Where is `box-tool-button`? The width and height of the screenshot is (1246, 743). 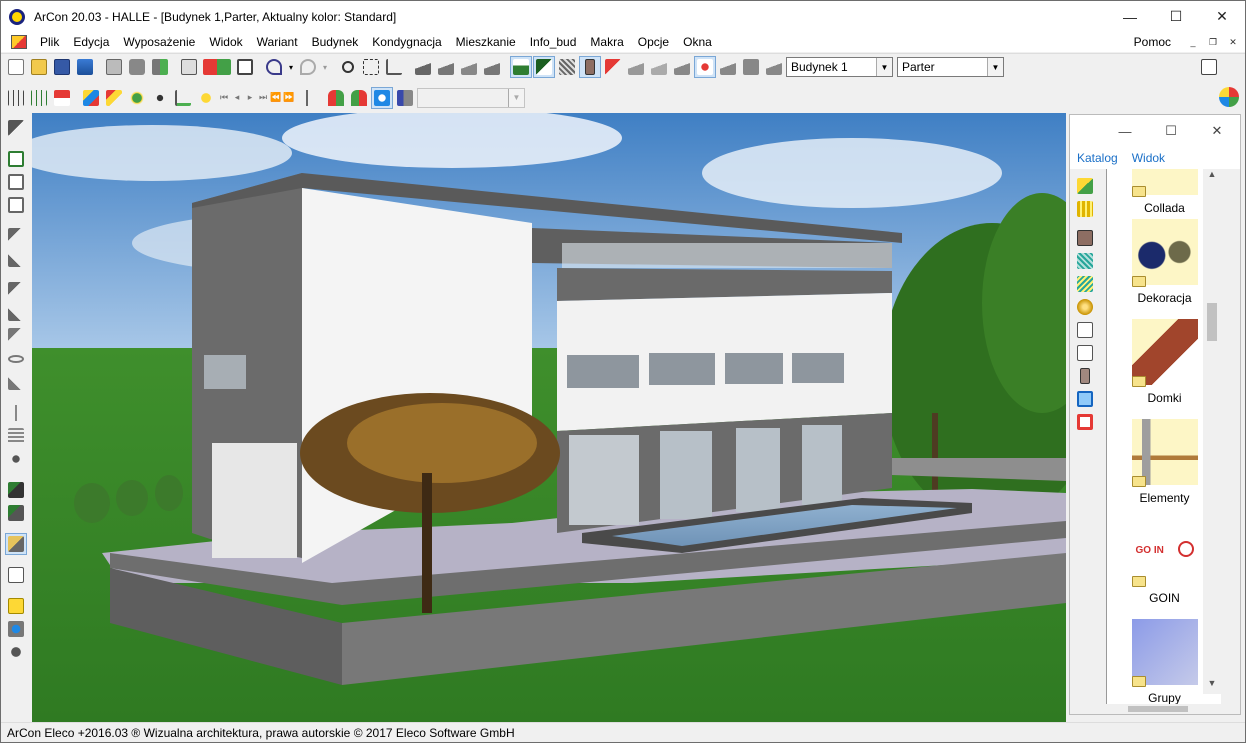
box-tool-button is located at coordinates (751, 67).